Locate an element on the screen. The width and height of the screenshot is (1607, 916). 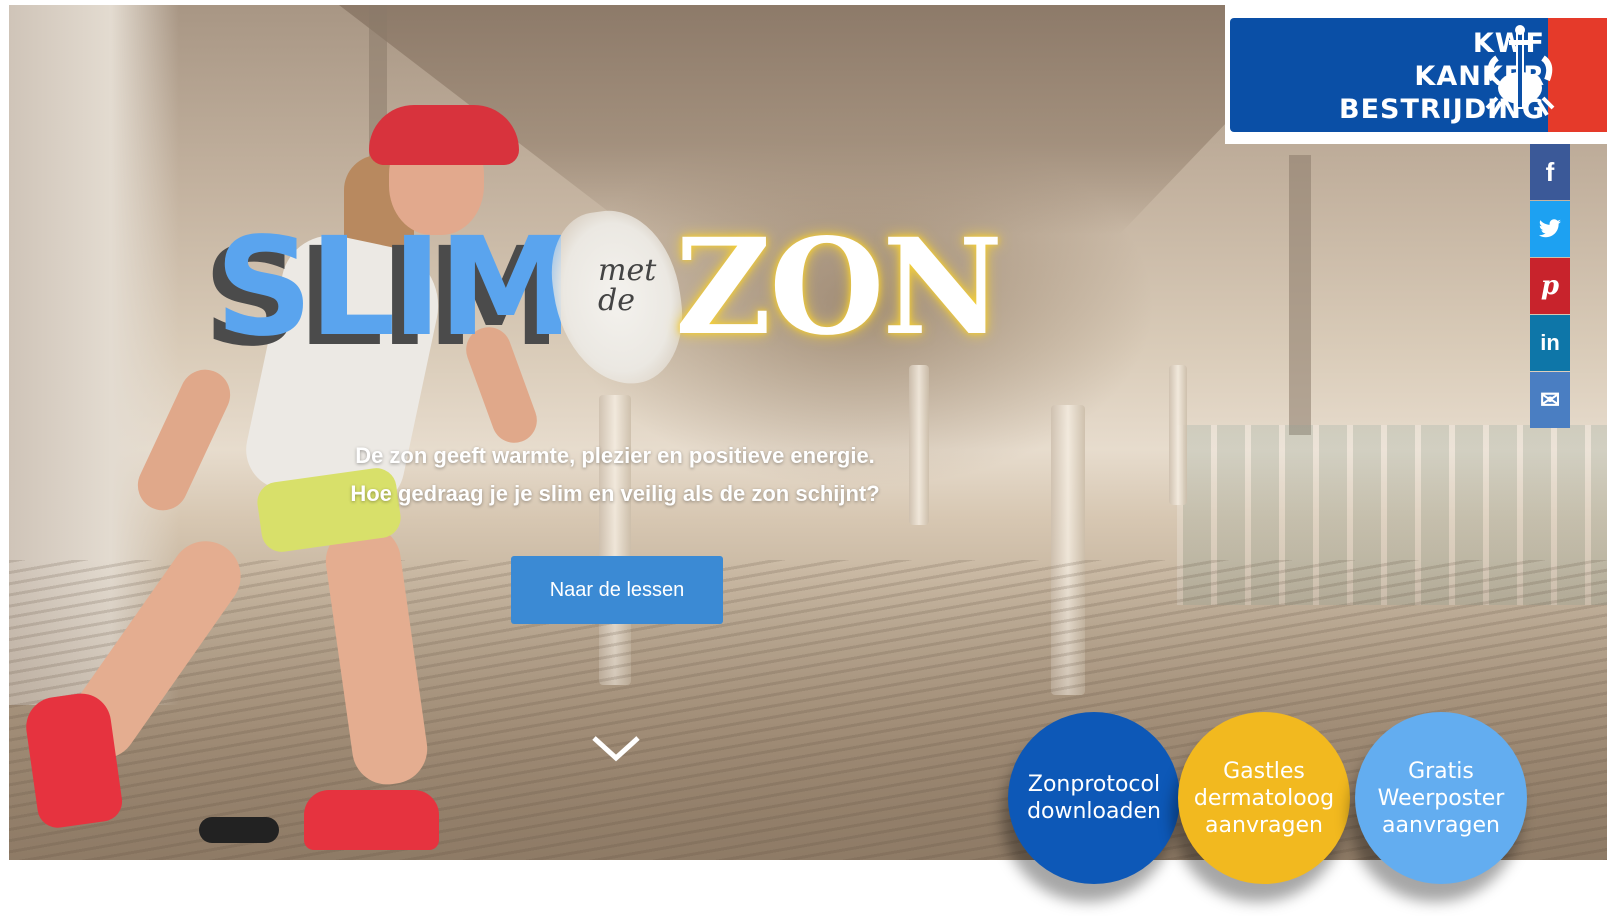
pinterest-icon: p is located at coordinates (1550, 286).